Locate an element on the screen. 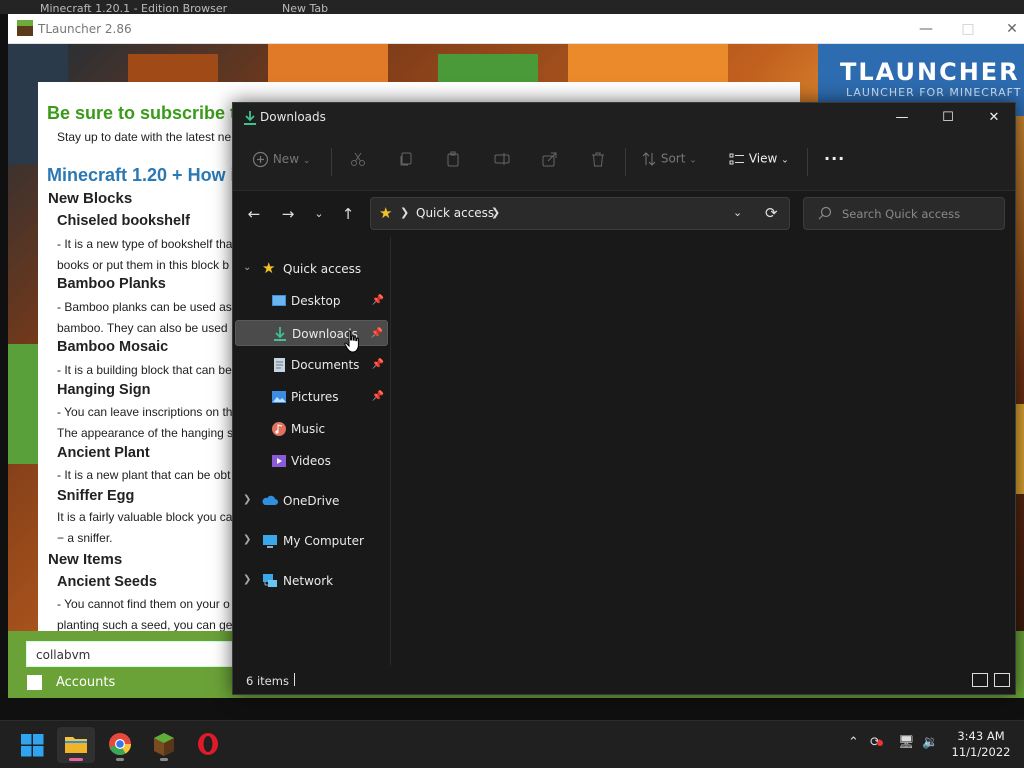  news-text: - It is a new plant that can be obt is located at coordinates (144, 475).